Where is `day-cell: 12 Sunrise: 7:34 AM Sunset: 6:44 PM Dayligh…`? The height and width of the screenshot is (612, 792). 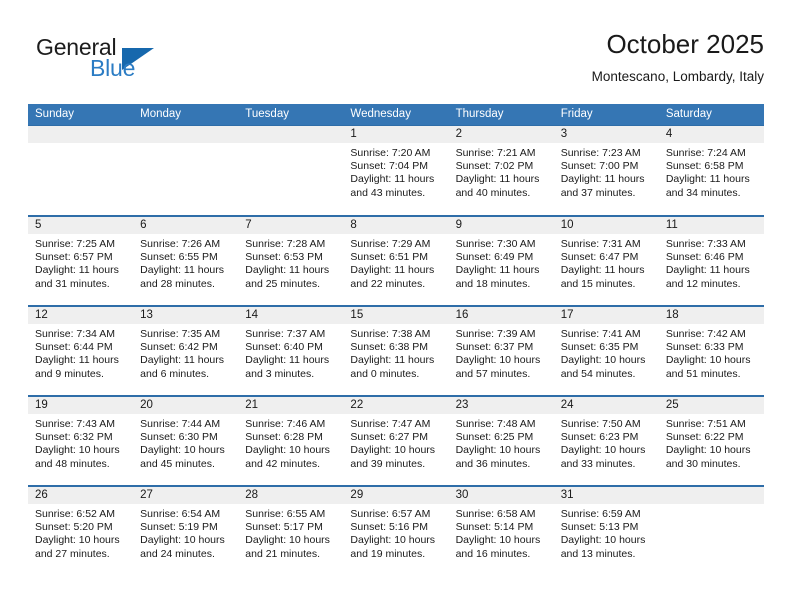
day-cell: 12 Sunrise: 7:34 AM Sunset: 6:44 PM Dayligh… is located at coordinates (81, 351).